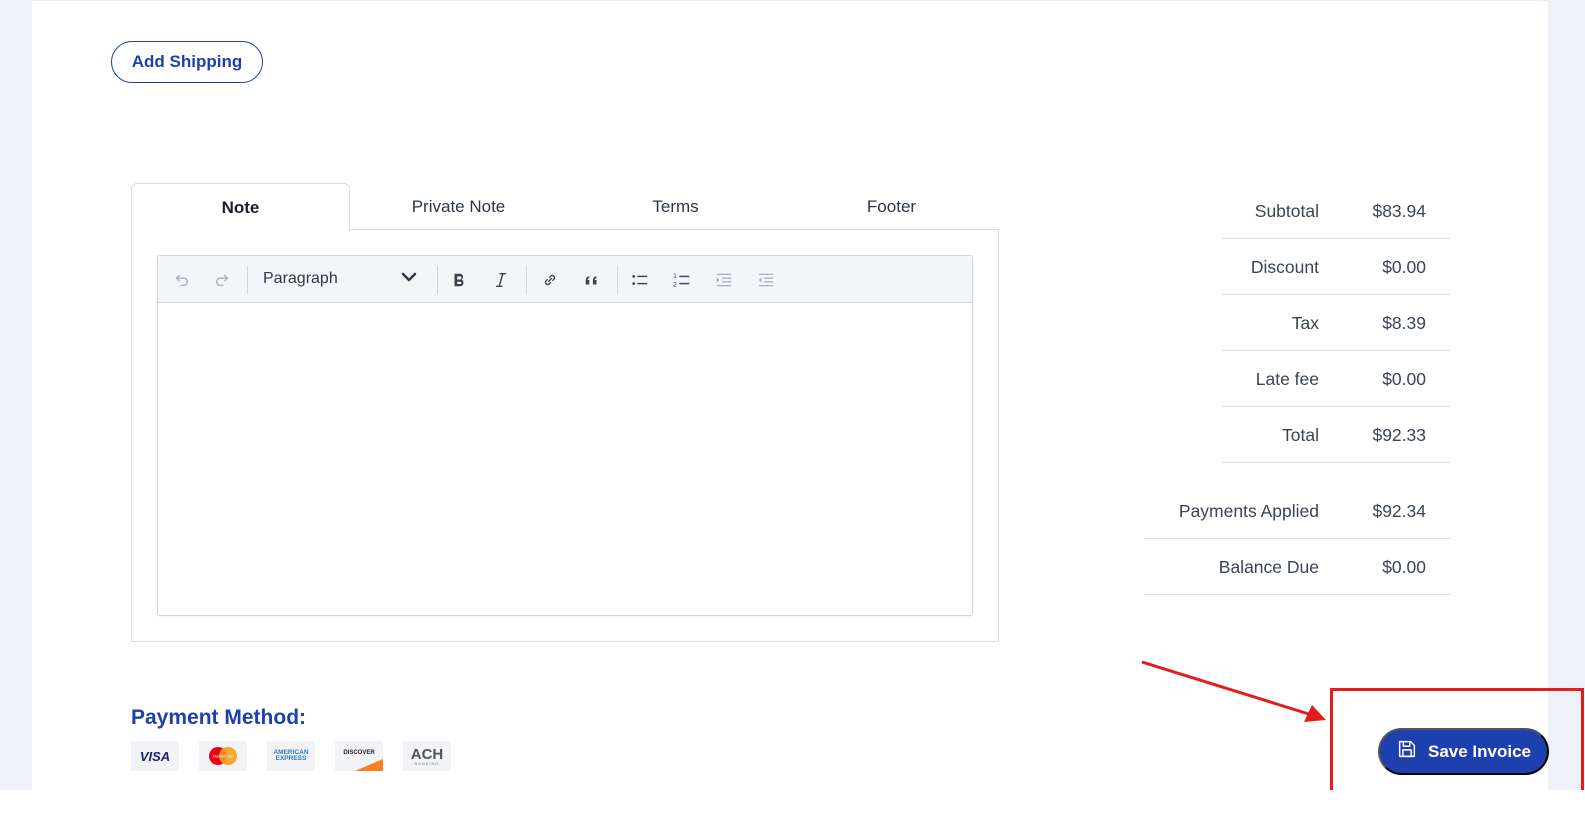 Image resolution: width=1585 pixels, height=819 pixels. Describe the element at coordinates (1286, 210) in the screenshot. I see `summary-label: Subtotal` at that location.